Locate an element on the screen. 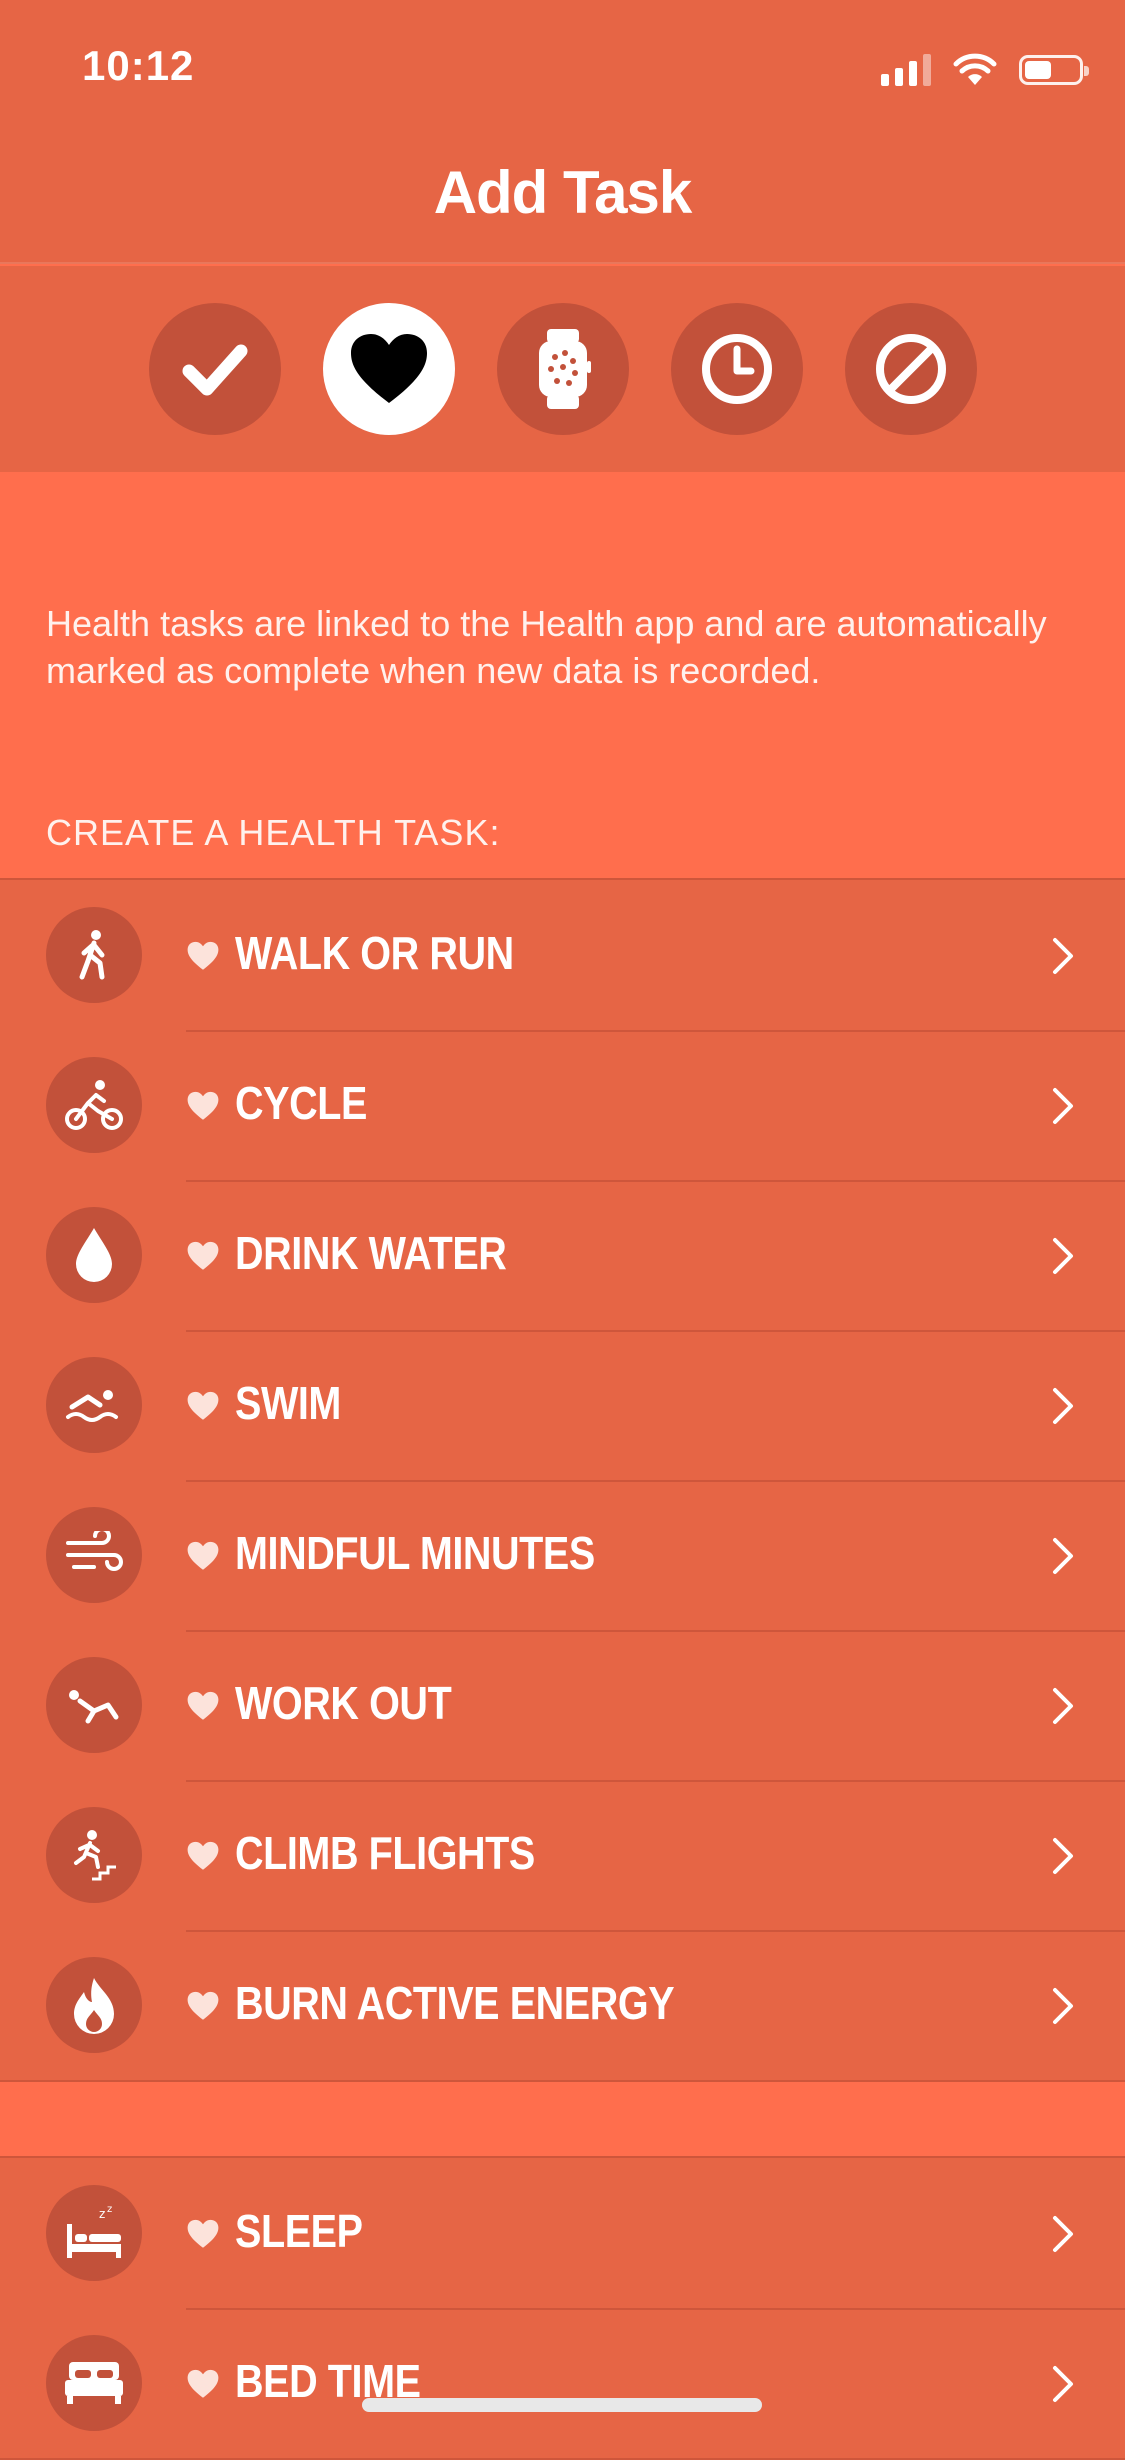  sleep-tasks-list: z z SLEEP BED TIME is located at coordinates (562, 2308).